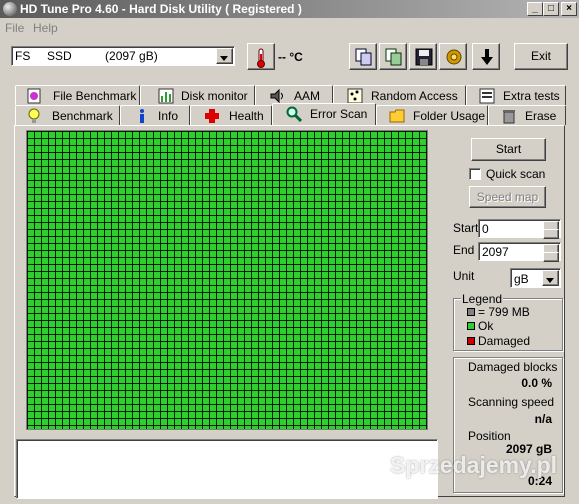 Image resolution: width=579 pixels, height=504 pixels. Describe the element at coordinates (486, 326) in the screenshot. I see `legend-ok-label: Ok` at that location.